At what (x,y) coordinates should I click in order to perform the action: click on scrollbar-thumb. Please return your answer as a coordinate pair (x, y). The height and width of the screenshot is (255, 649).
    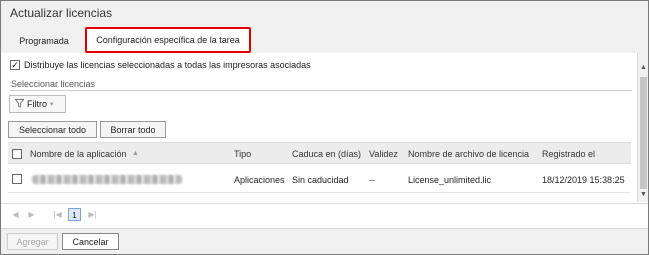
    Looking at the image, I should click on (643, 133).